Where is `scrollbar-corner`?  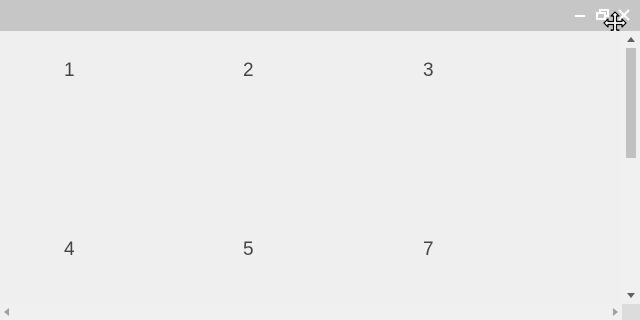 scrollbar-corner is located at coordinates (631, 312).